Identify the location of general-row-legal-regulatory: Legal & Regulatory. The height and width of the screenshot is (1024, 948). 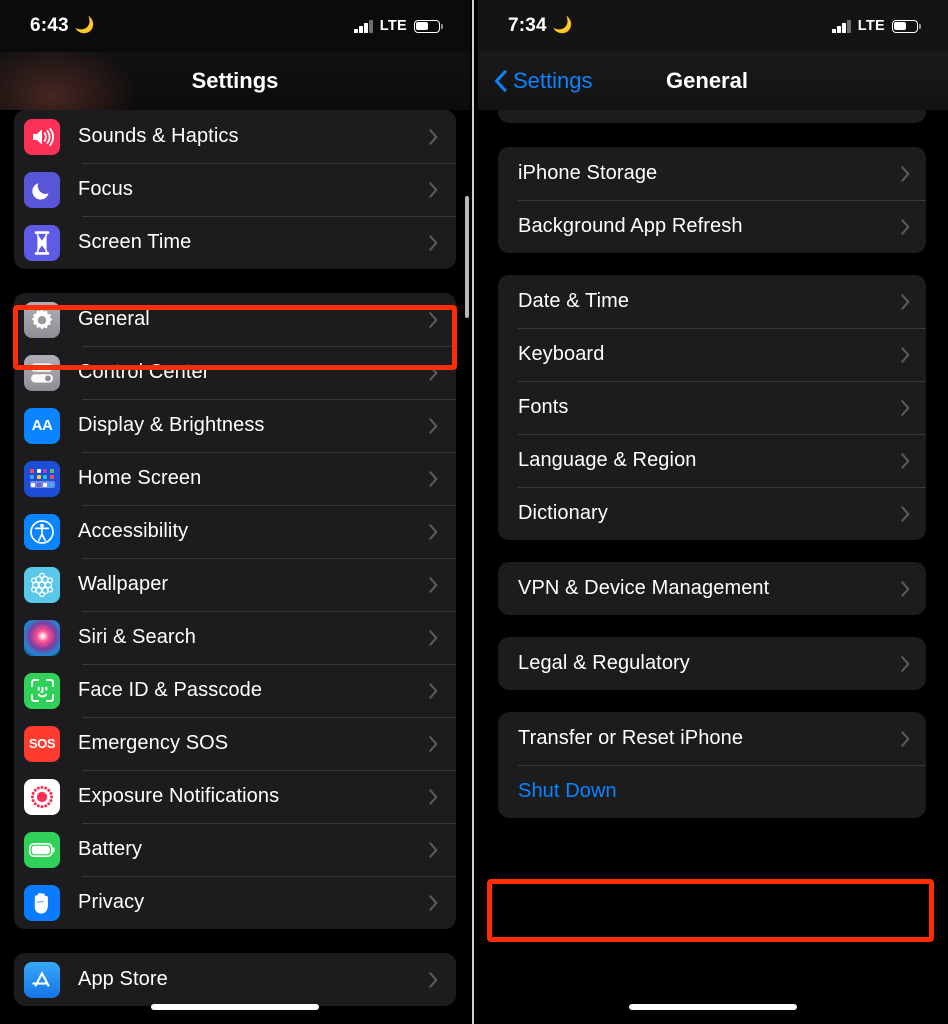
(712, 663).